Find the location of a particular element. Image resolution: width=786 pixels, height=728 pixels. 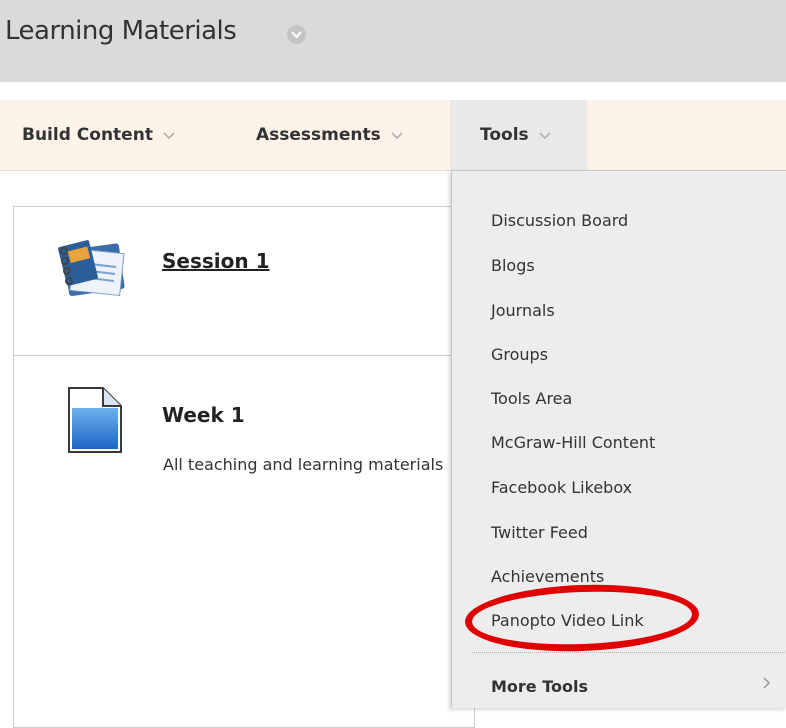

menu-separator is located at coordinates (629, 652).